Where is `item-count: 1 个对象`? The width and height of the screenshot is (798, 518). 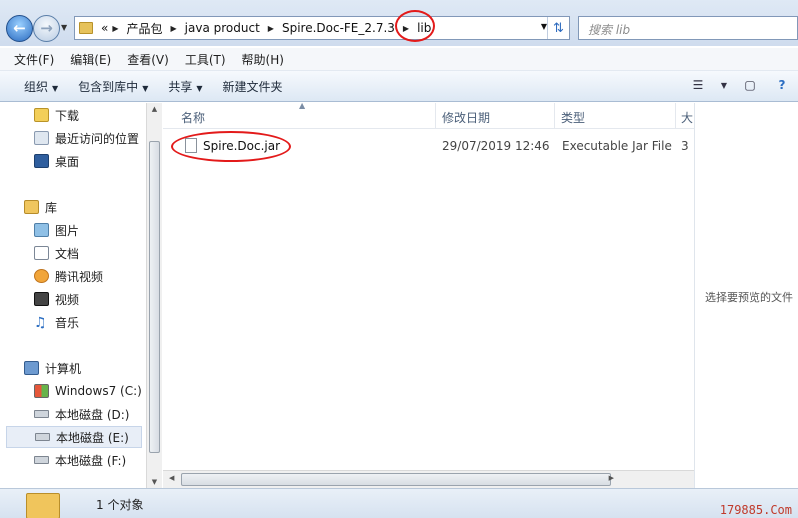 item-count: 1 个对象 is located at coordinates (120, 505).